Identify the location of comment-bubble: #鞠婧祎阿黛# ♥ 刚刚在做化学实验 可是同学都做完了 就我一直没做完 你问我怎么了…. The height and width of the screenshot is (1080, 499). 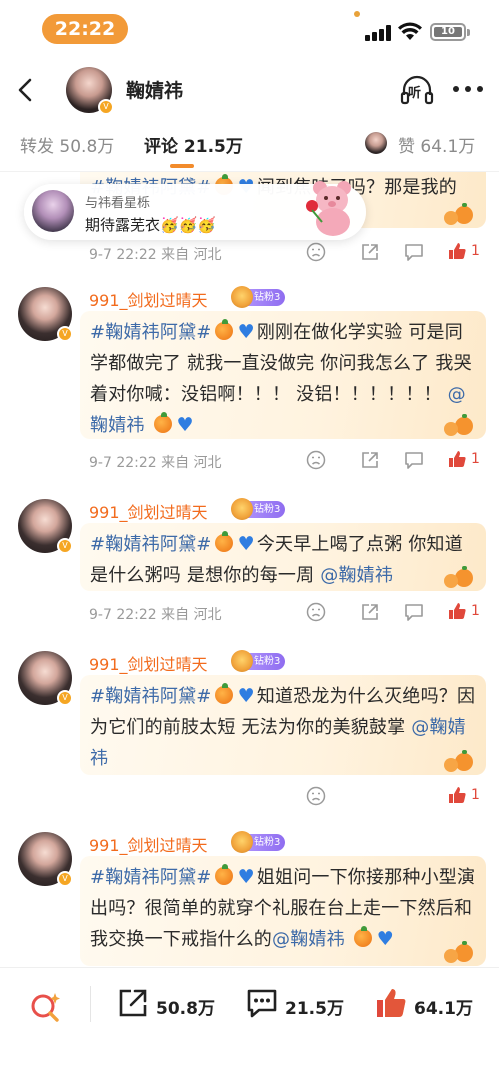
(283, 375).